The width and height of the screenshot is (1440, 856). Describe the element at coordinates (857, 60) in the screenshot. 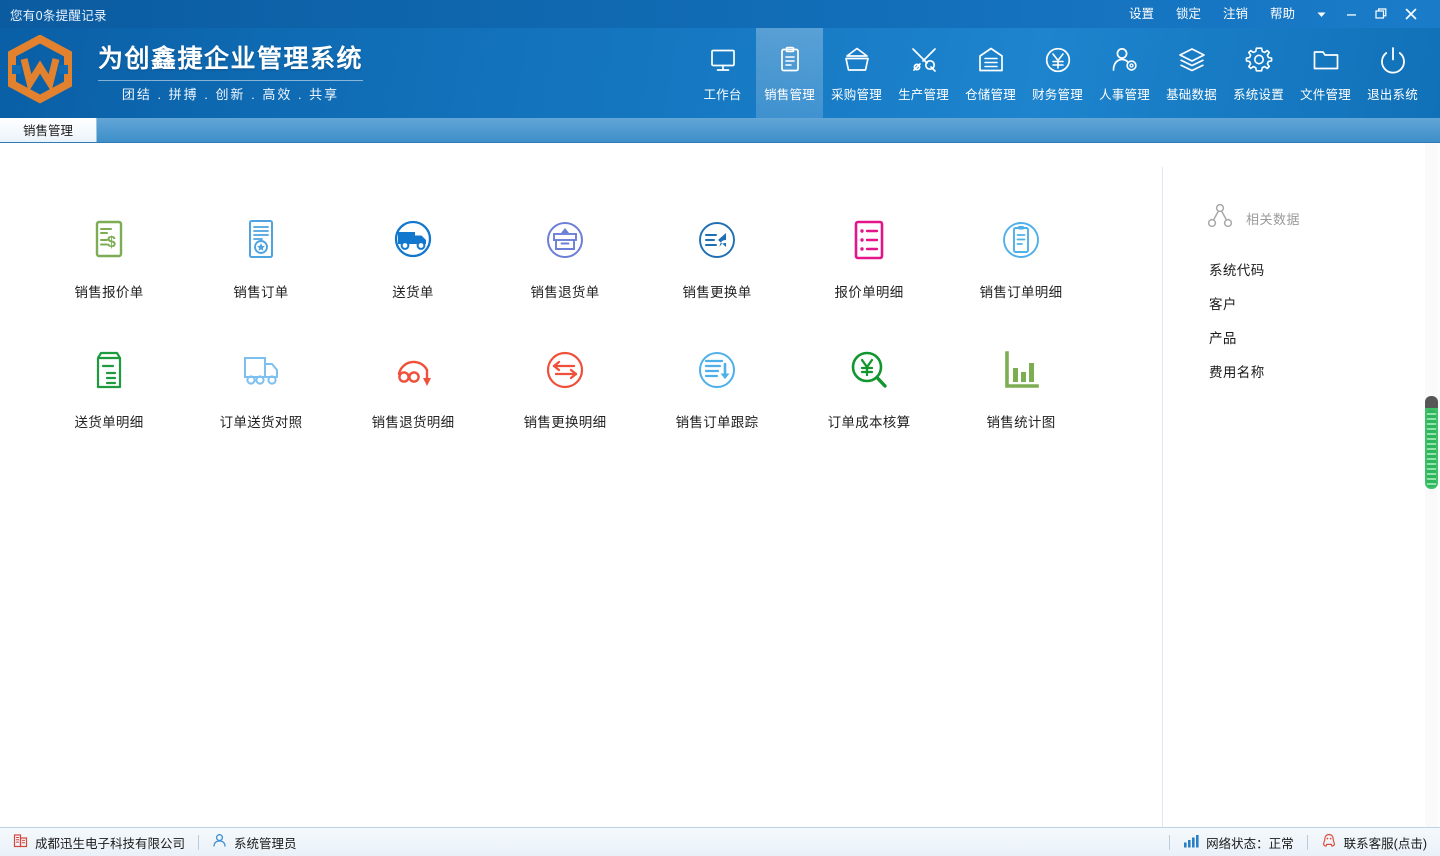

I see `basket-icon` at that location.